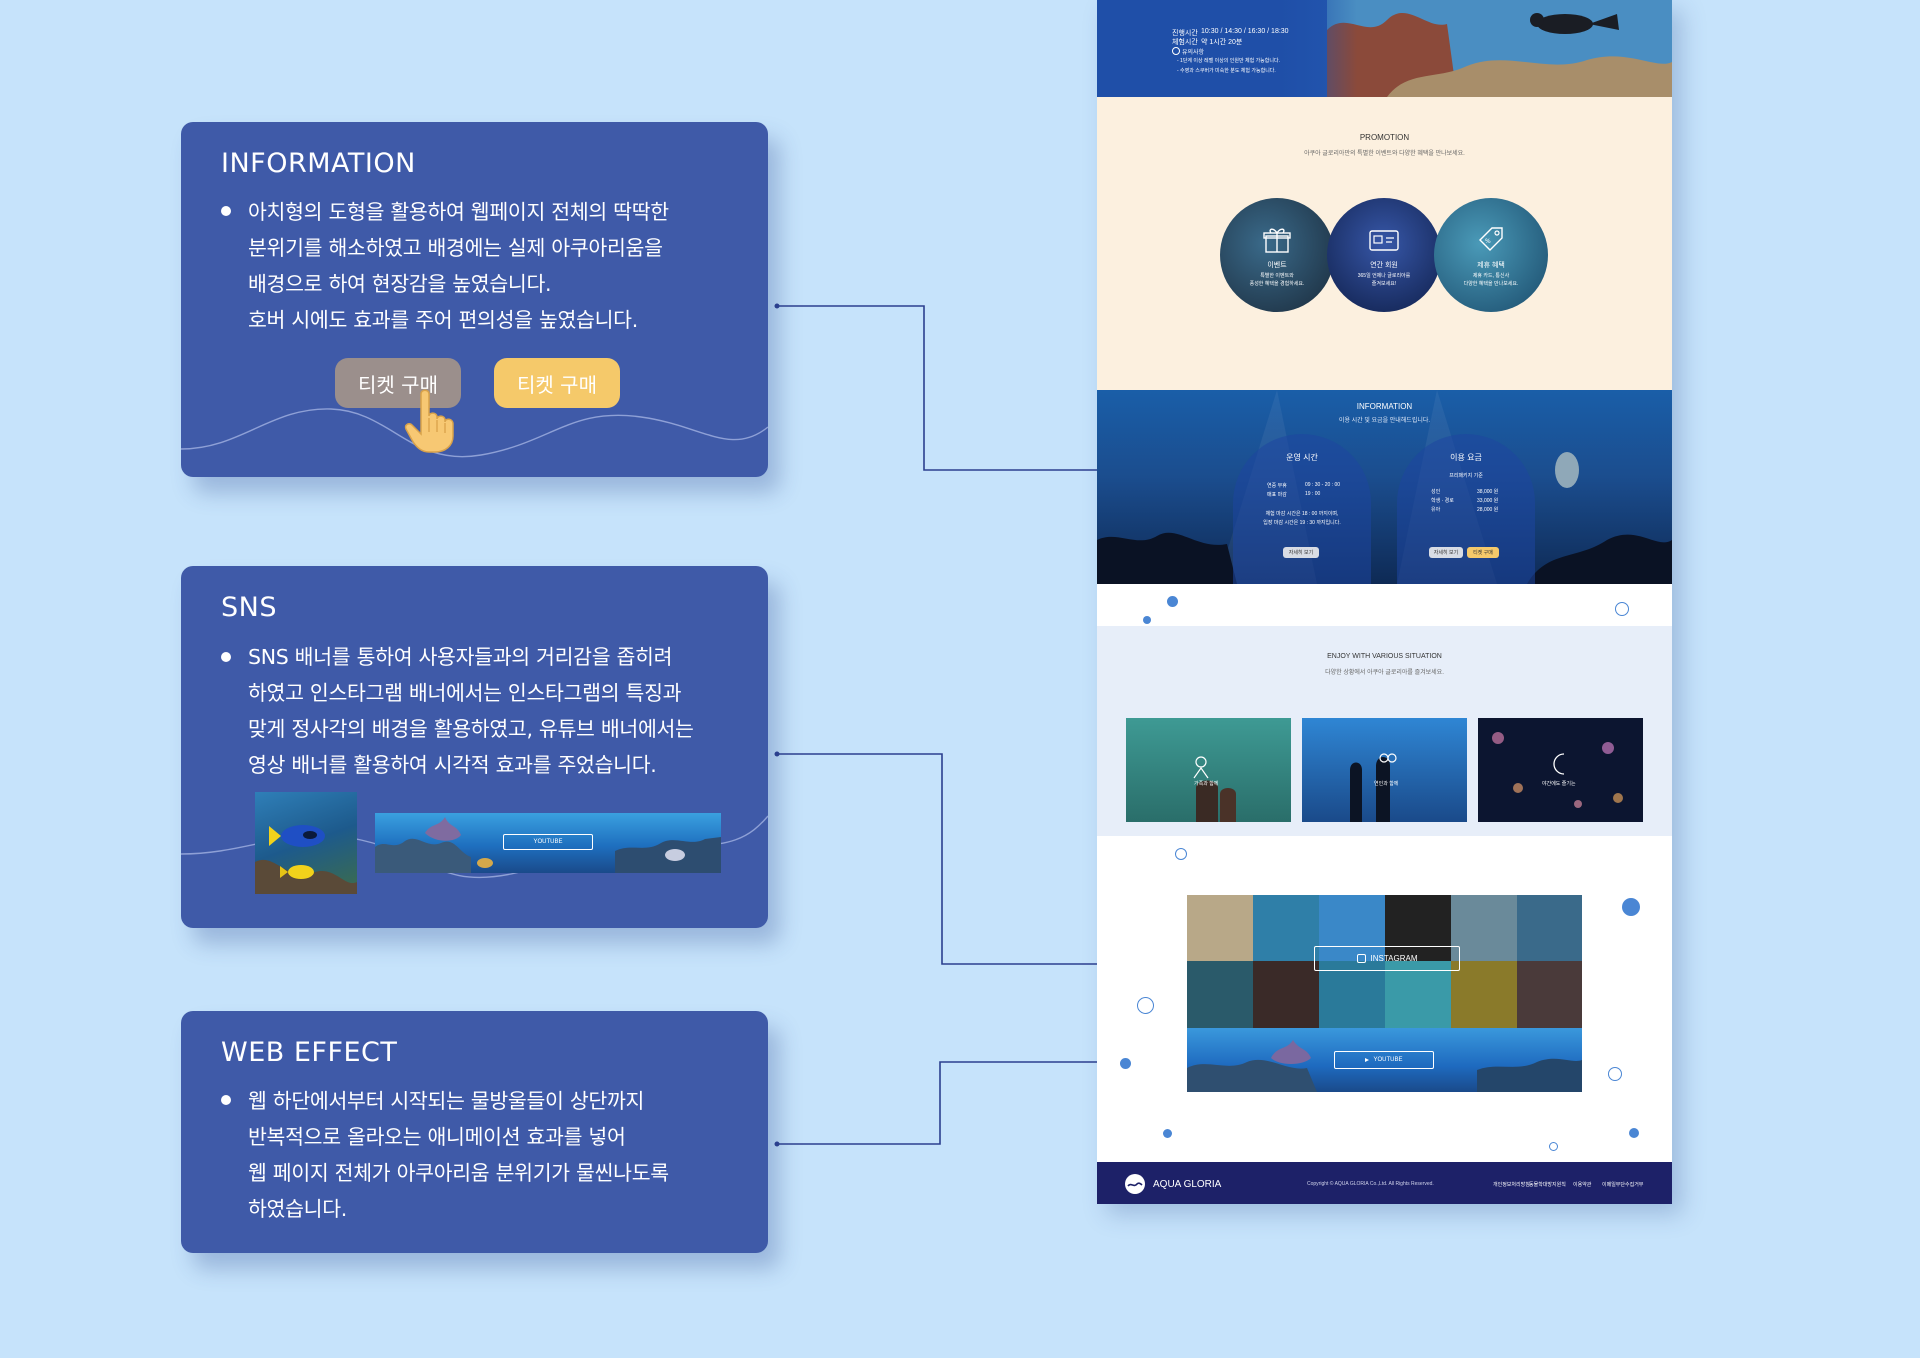 The image size is (1920, 1358). I want to click on hours-note: 체험 마감 시간은 18 : 00 까지이며,, so click(1302, 514).